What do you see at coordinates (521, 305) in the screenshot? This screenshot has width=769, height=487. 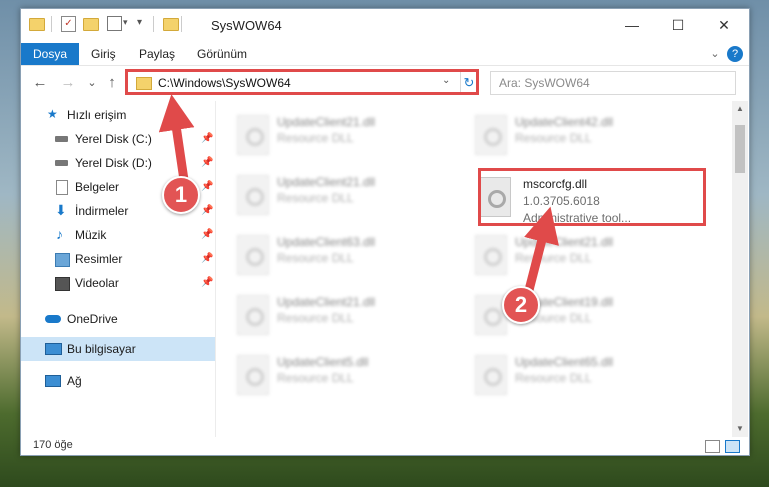 I see `step-badge-2: 2` at bounding box center [521, 305].